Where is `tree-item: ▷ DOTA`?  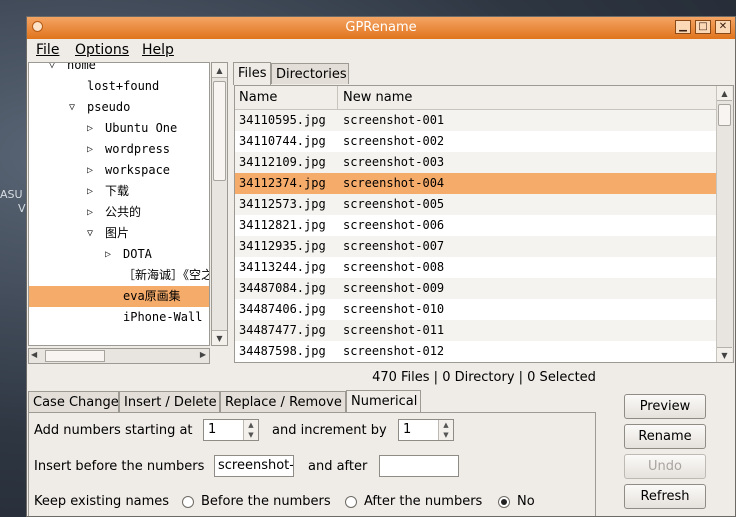 tree-item: ▷ DOTA is located at coordinates (119, 254).